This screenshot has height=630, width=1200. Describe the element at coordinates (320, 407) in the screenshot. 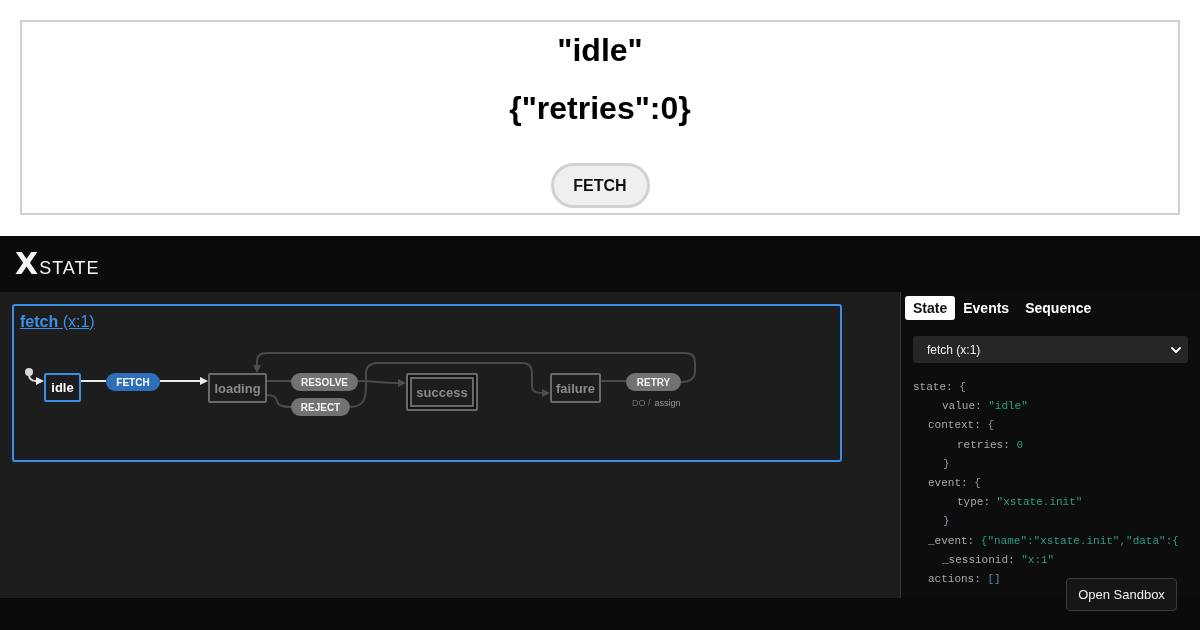

I see `event-pill: REJECT` at that location.